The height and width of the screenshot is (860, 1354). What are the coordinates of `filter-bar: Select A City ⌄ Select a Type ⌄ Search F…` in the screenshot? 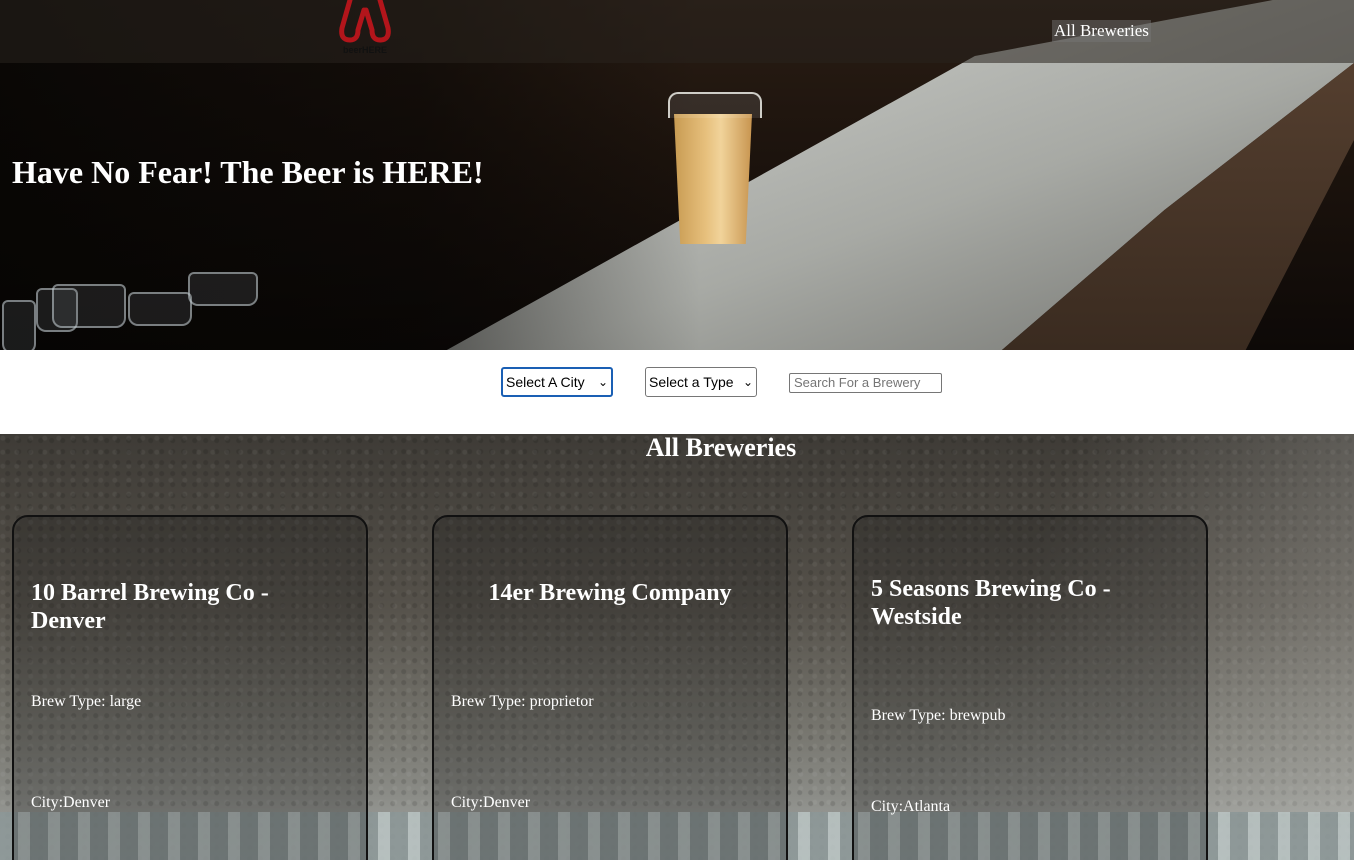 It's located at (677, 392).